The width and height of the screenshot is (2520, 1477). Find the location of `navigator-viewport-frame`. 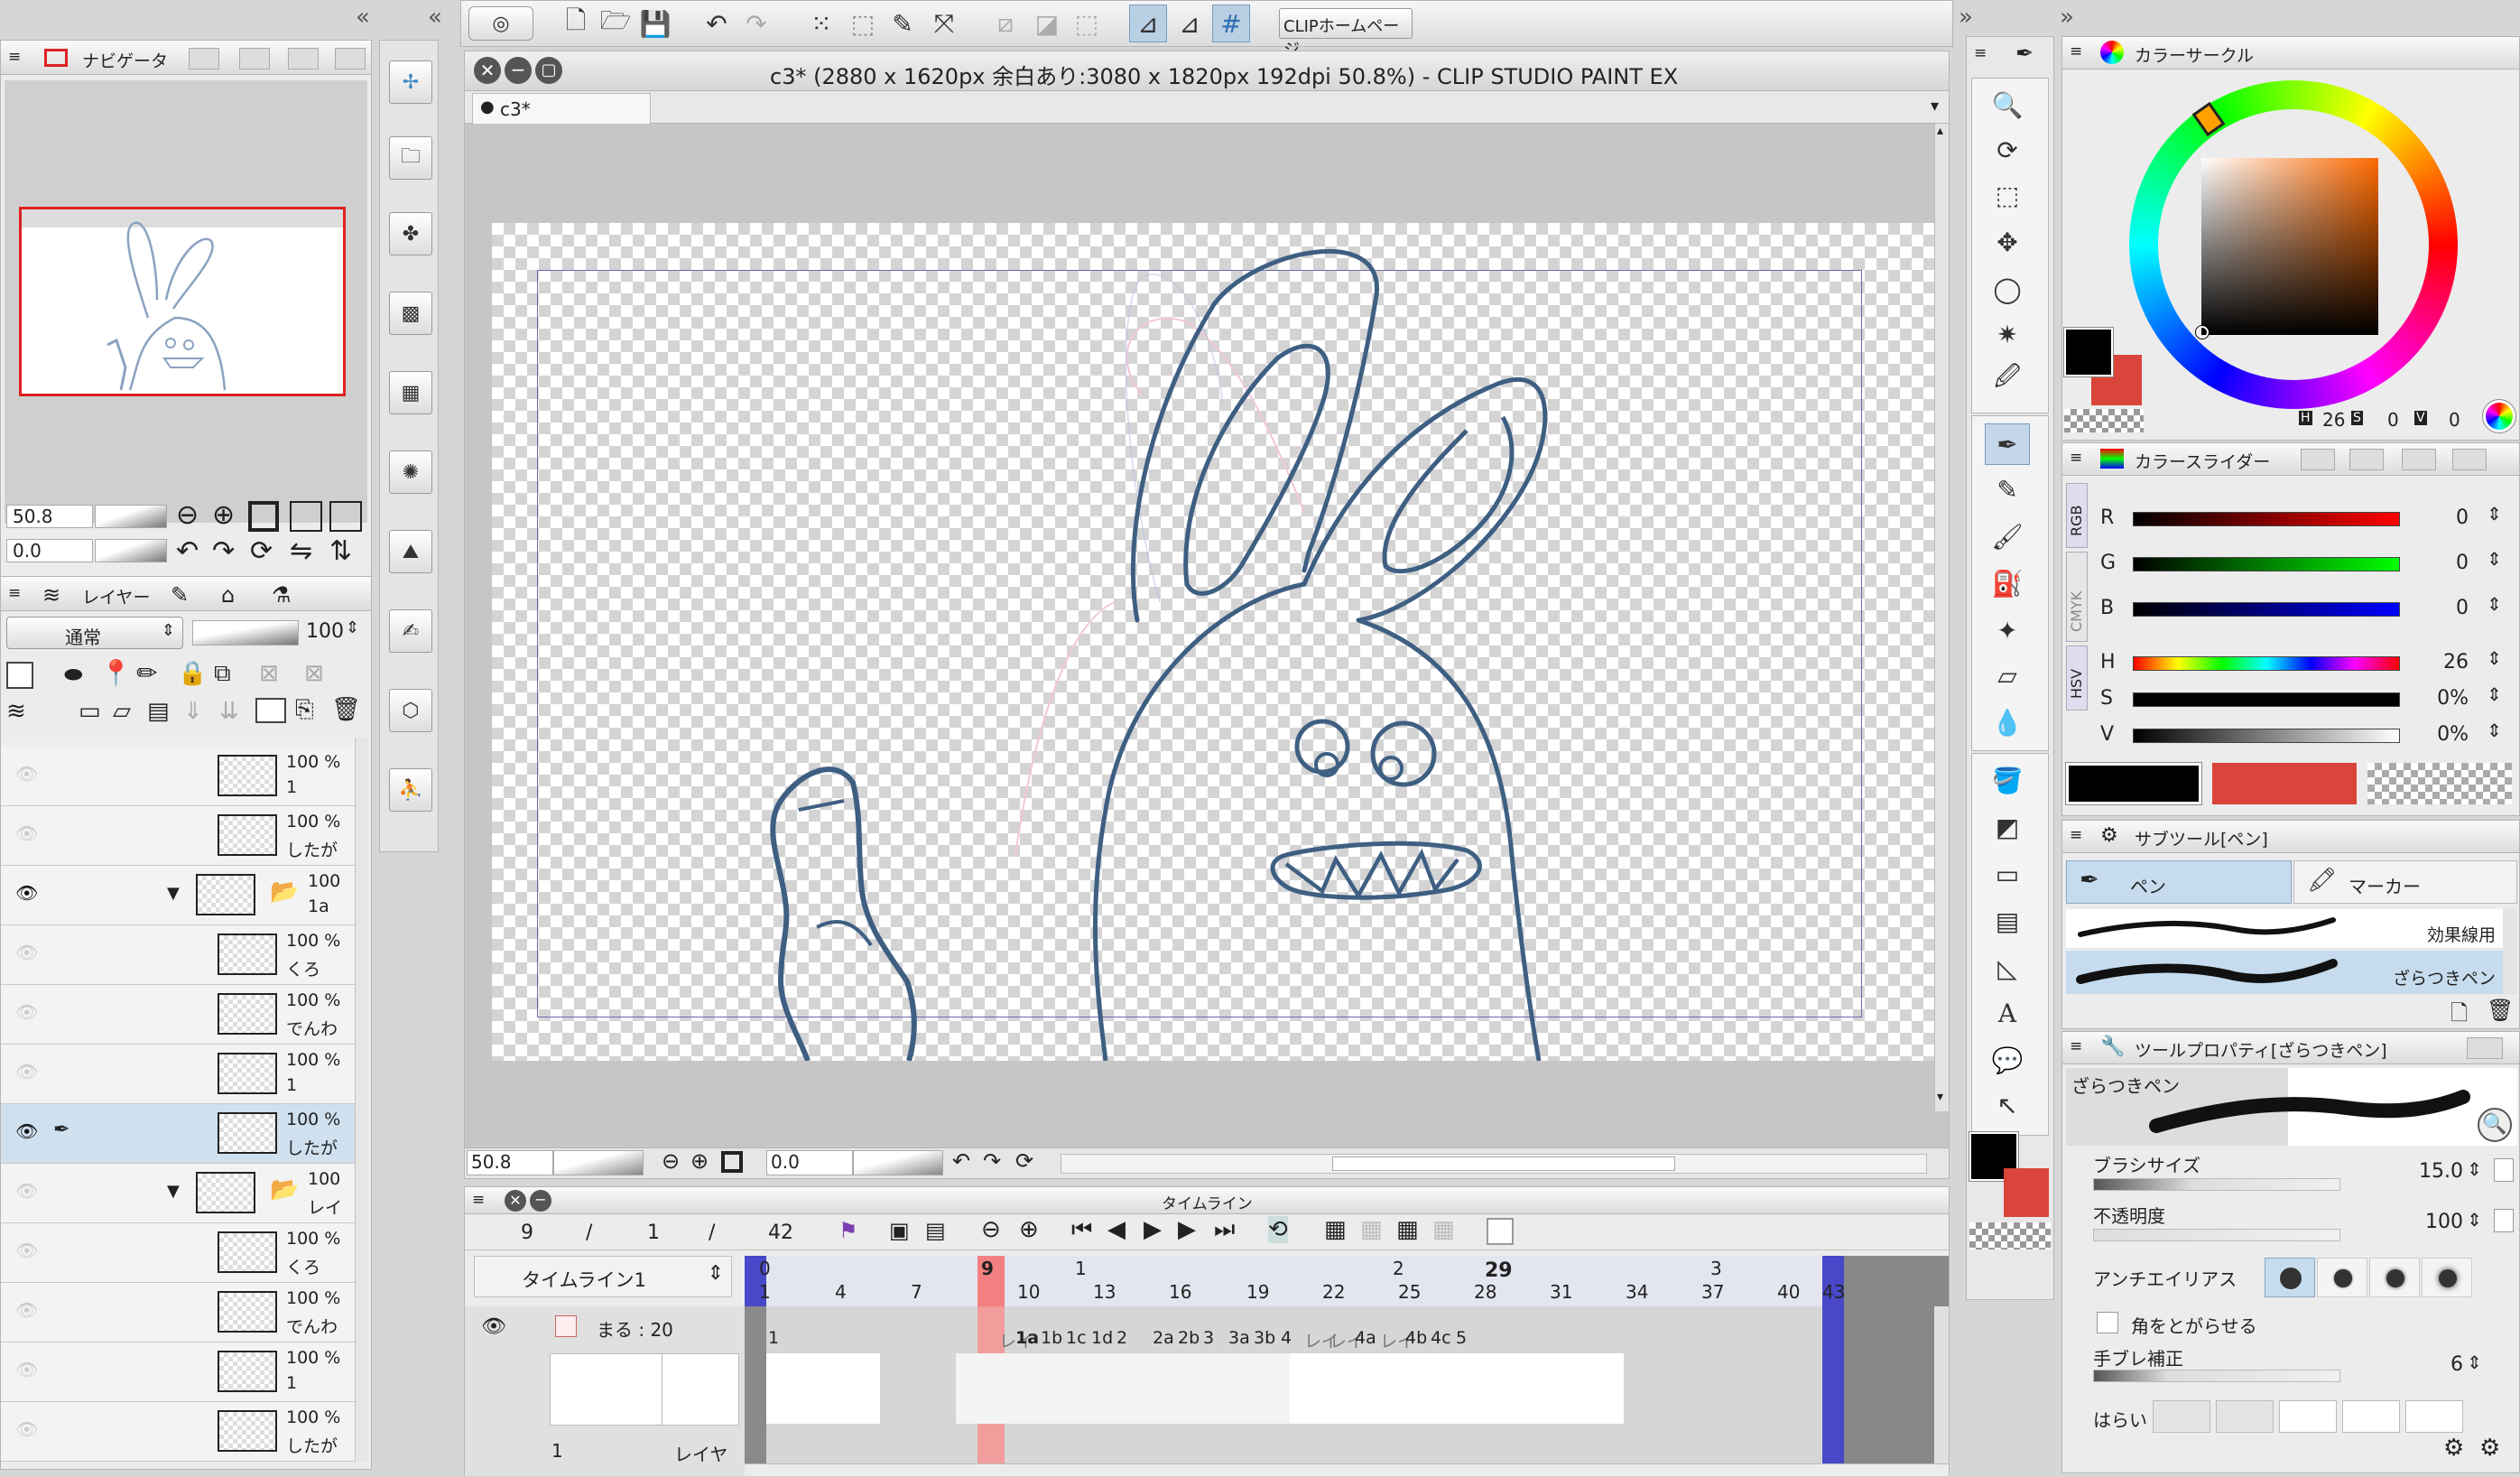

navigator-viewport-frame is located at coordinates (182, 301).